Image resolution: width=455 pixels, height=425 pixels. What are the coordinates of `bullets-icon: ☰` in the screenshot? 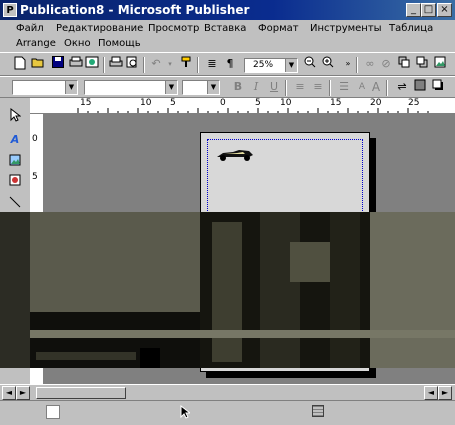 It's located at (344, 87).